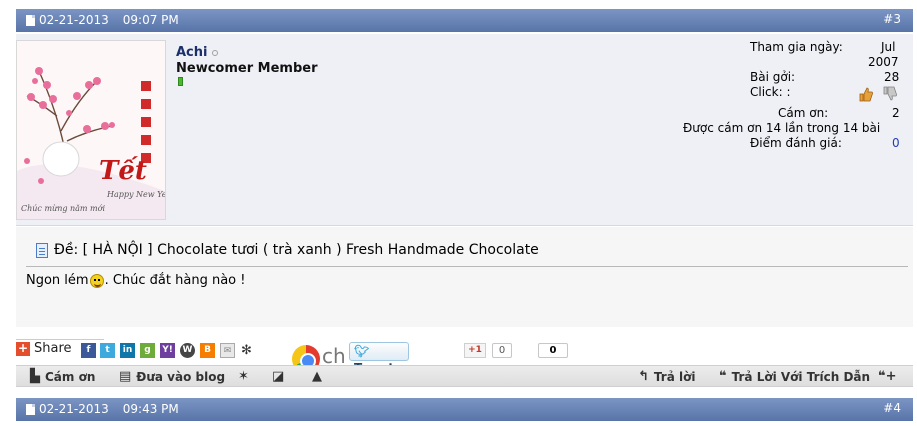  I want to click on add-to-blog-label: Đưa vào blog, so click(181, 376).